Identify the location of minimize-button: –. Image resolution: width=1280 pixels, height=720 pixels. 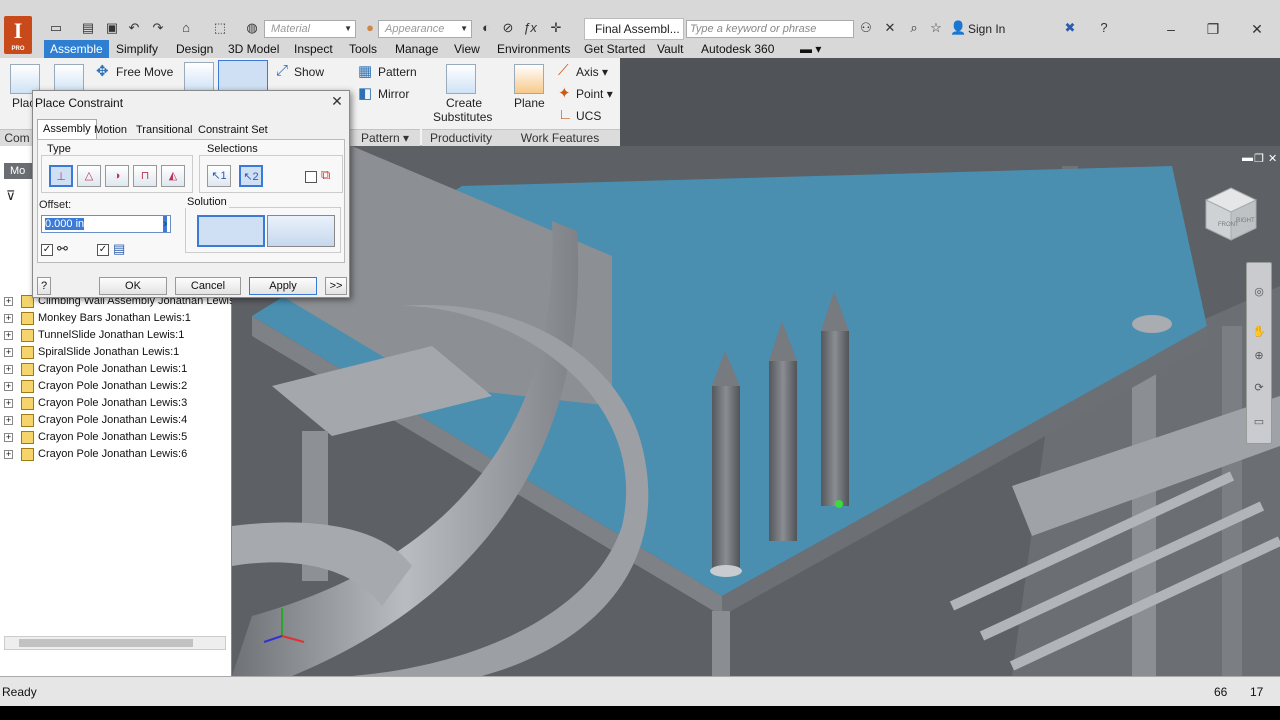
(1171, 29).